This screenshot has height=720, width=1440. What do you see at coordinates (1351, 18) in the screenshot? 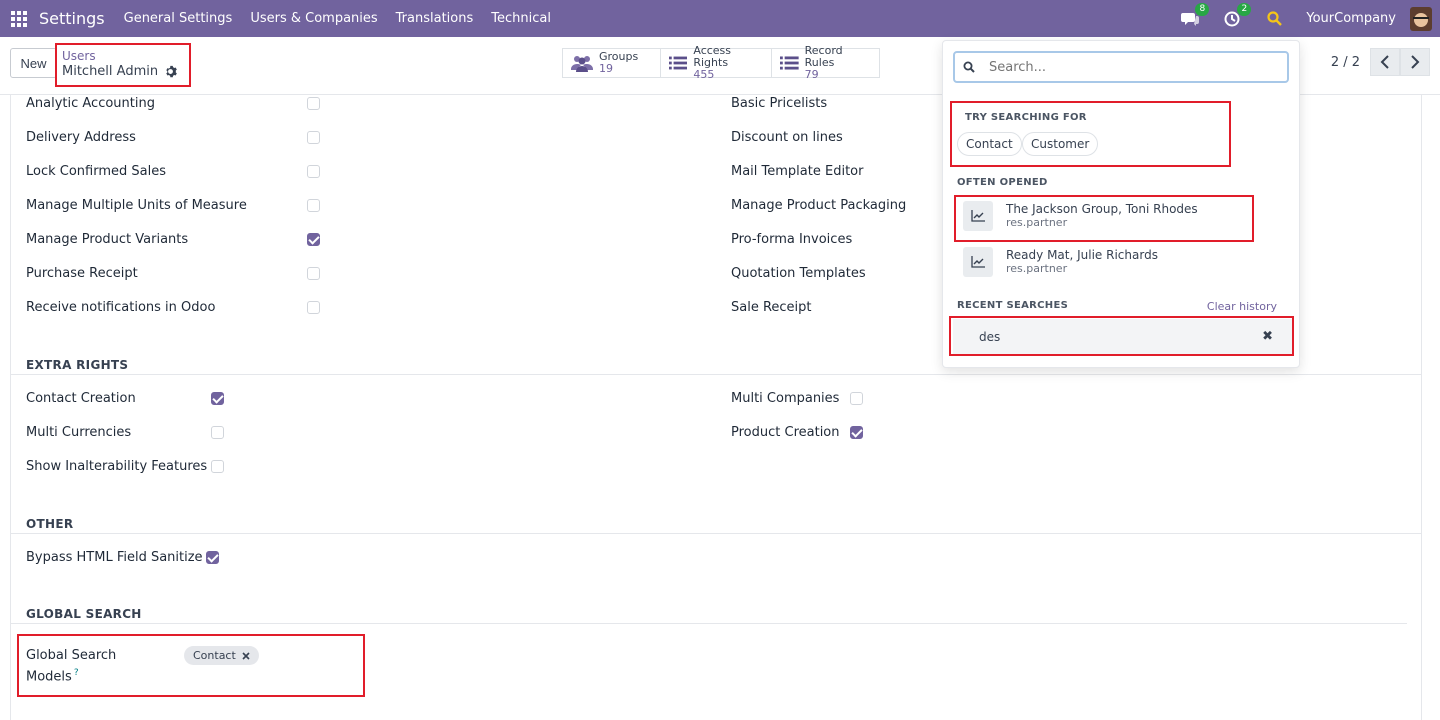
I see `company-switcher: YourCompany` at bounding box center [1351, 18].